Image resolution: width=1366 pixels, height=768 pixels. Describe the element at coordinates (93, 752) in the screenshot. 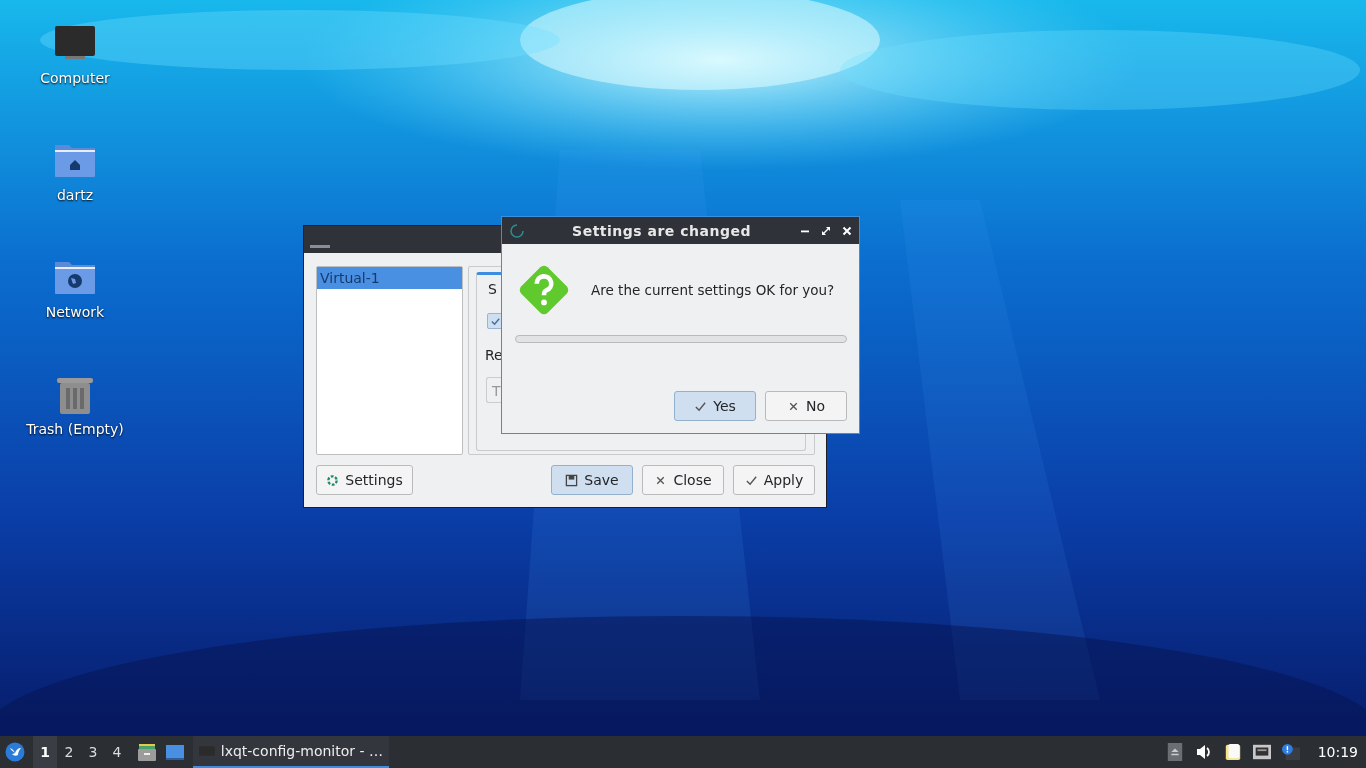

I see `desktop-switch: 3` at that location.